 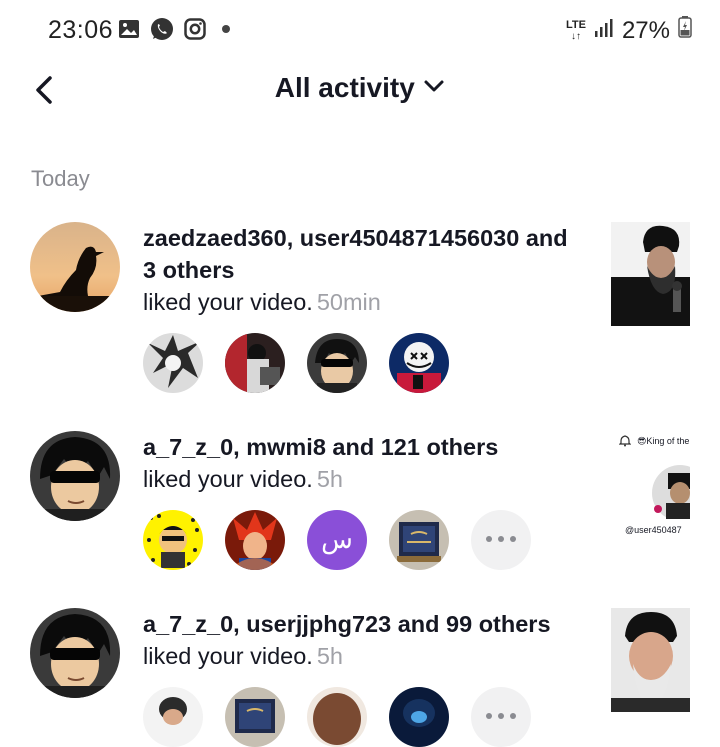 I want to click on status-bar: 23:06 LTE ↓↑ 27%, so click(x=360, y=31).